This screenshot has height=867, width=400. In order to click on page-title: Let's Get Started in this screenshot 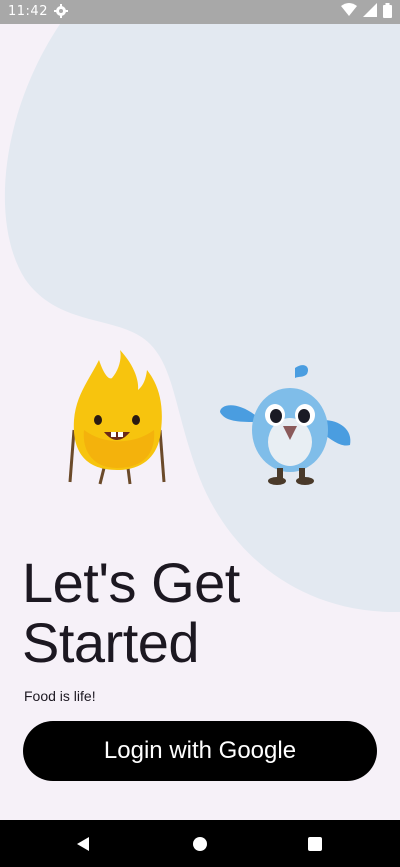, I will do `click(131, 613)`.